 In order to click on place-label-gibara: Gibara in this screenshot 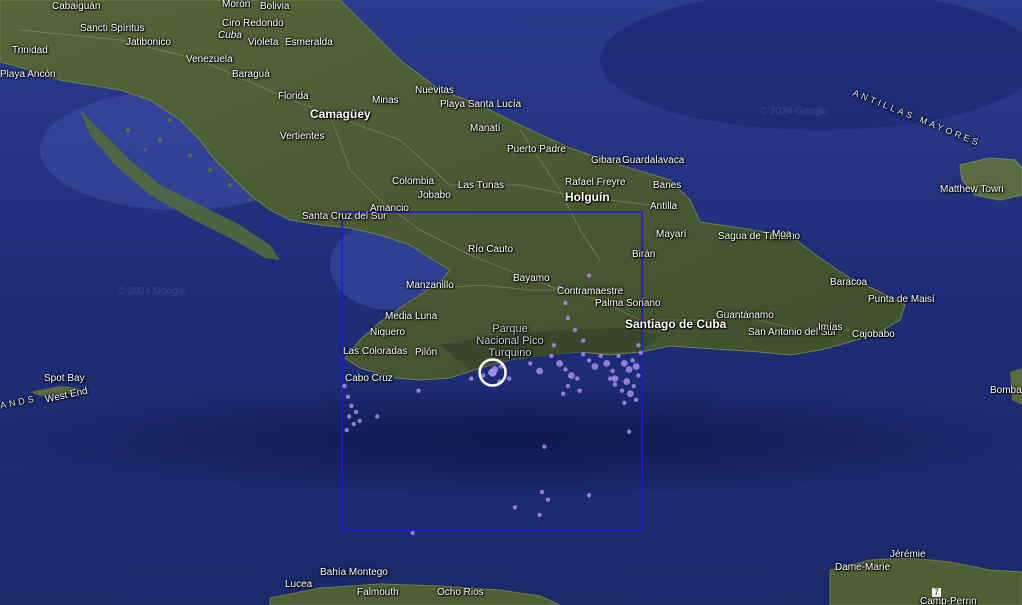, I will do `click(606, 160)`.